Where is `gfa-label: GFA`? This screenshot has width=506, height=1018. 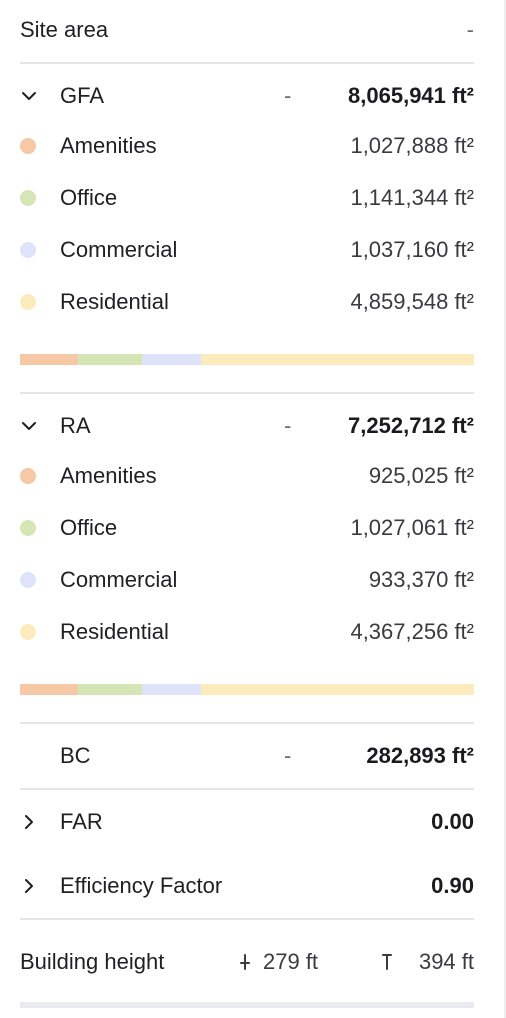
gfa-label: GFA is located at coordinates (82, 95).